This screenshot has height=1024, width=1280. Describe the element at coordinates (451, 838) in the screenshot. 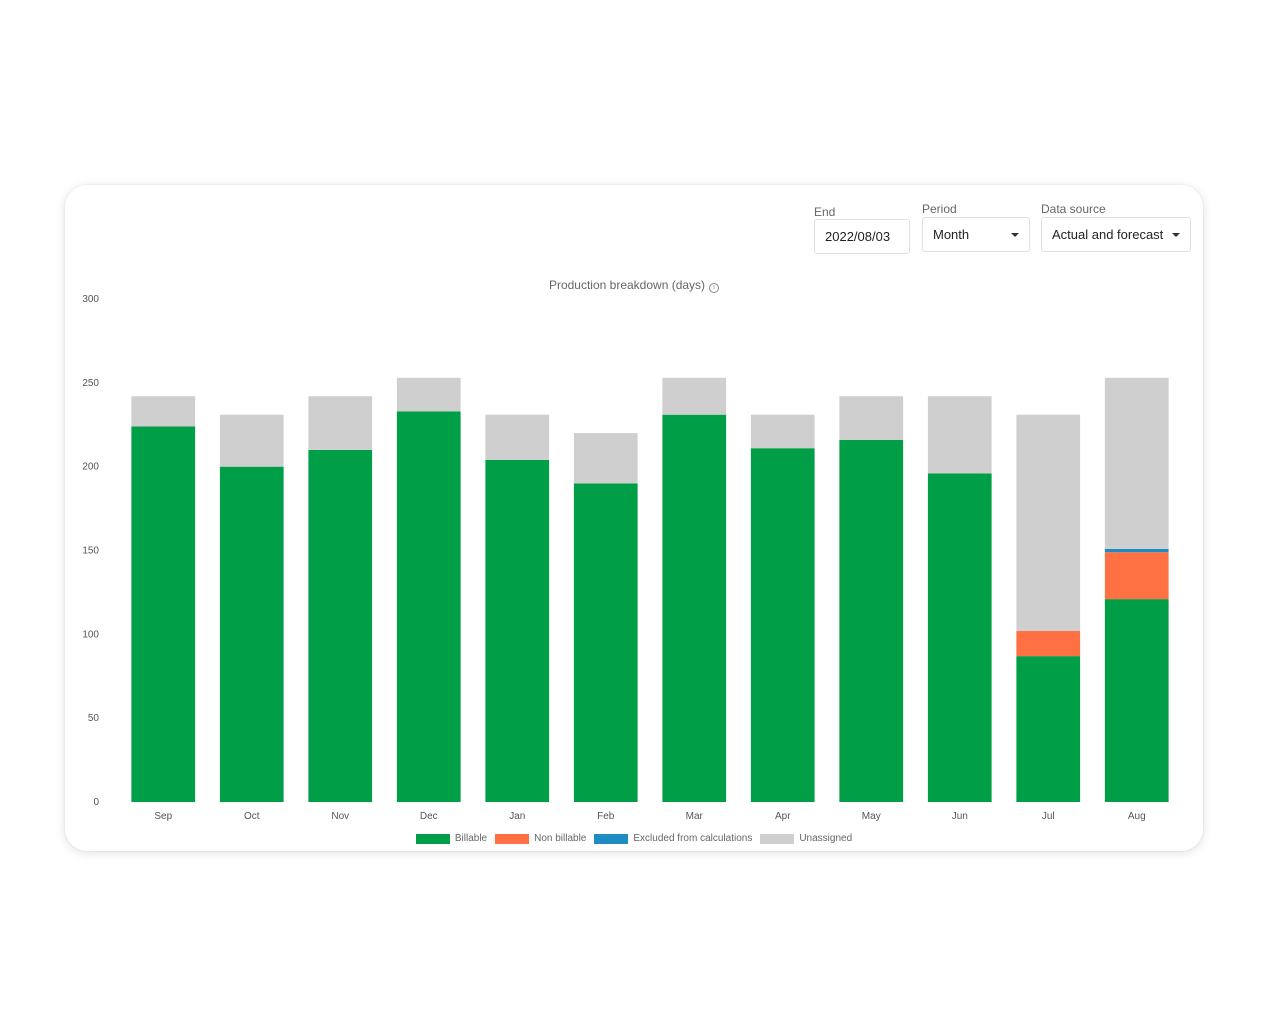

I see `legend-item: Billable` at that location.